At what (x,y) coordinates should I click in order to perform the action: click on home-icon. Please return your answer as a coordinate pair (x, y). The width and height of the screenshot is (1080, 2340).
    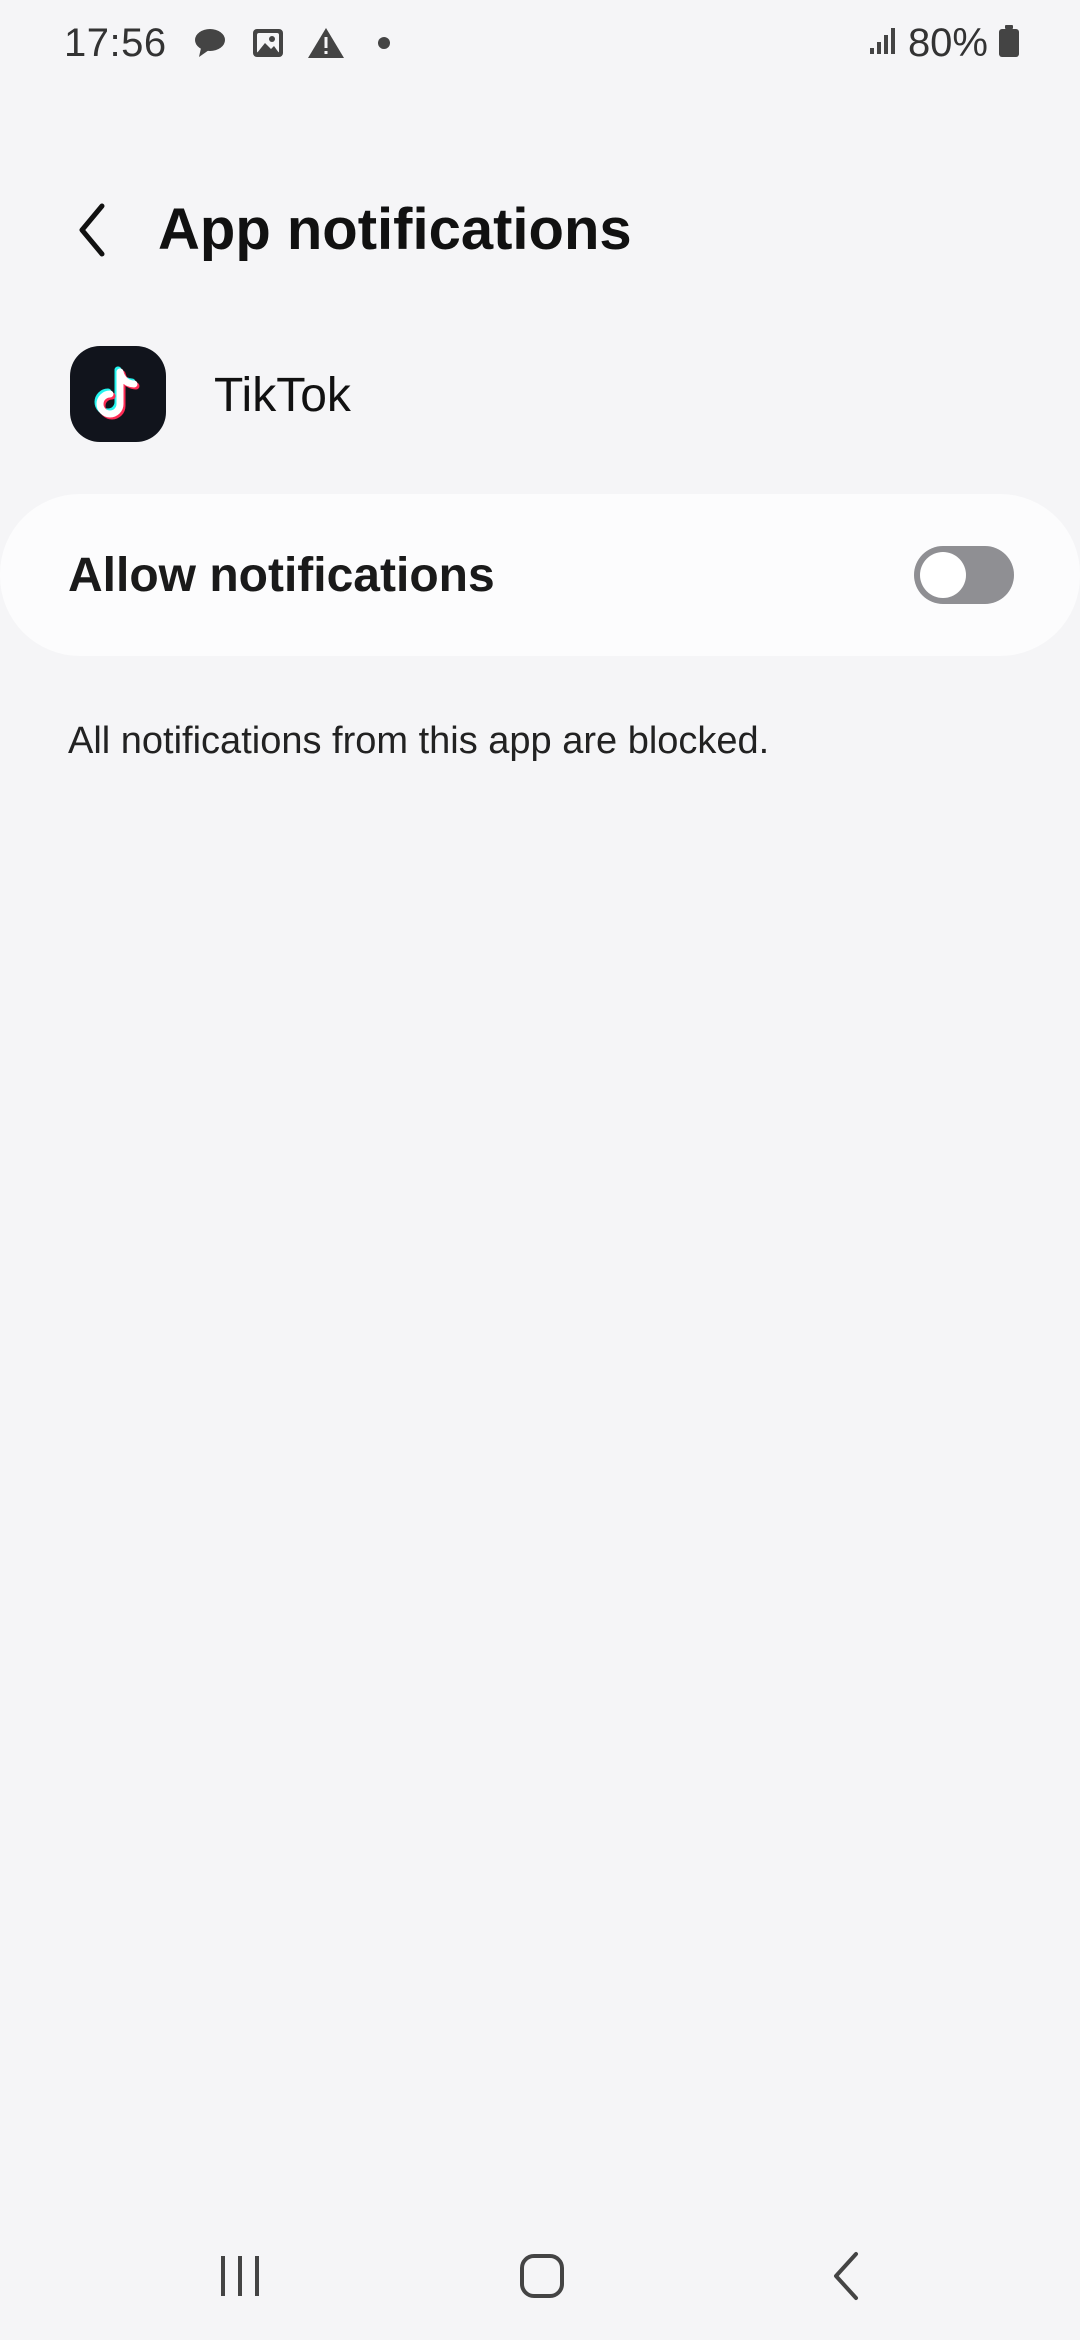
    Looking at the image, I should click on (542, 2276).